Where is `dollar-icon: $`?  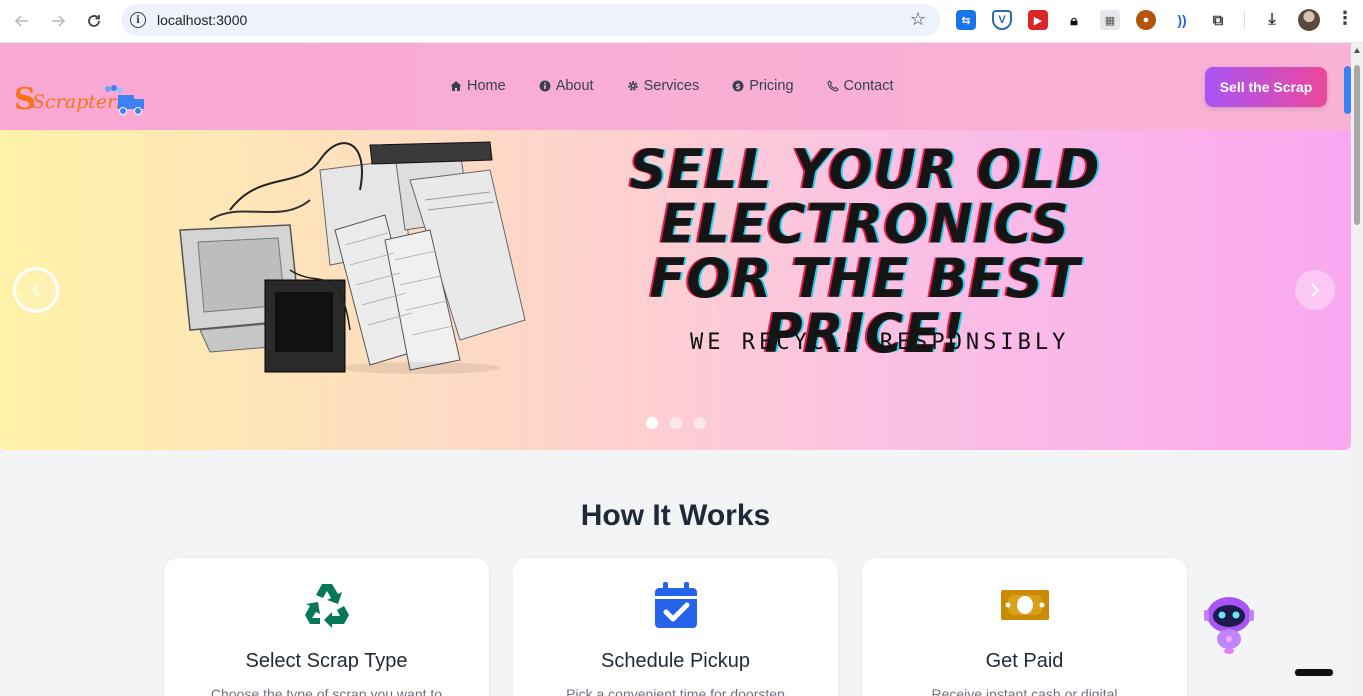 dollar-icon: $ is located at coordinates (738, 86).